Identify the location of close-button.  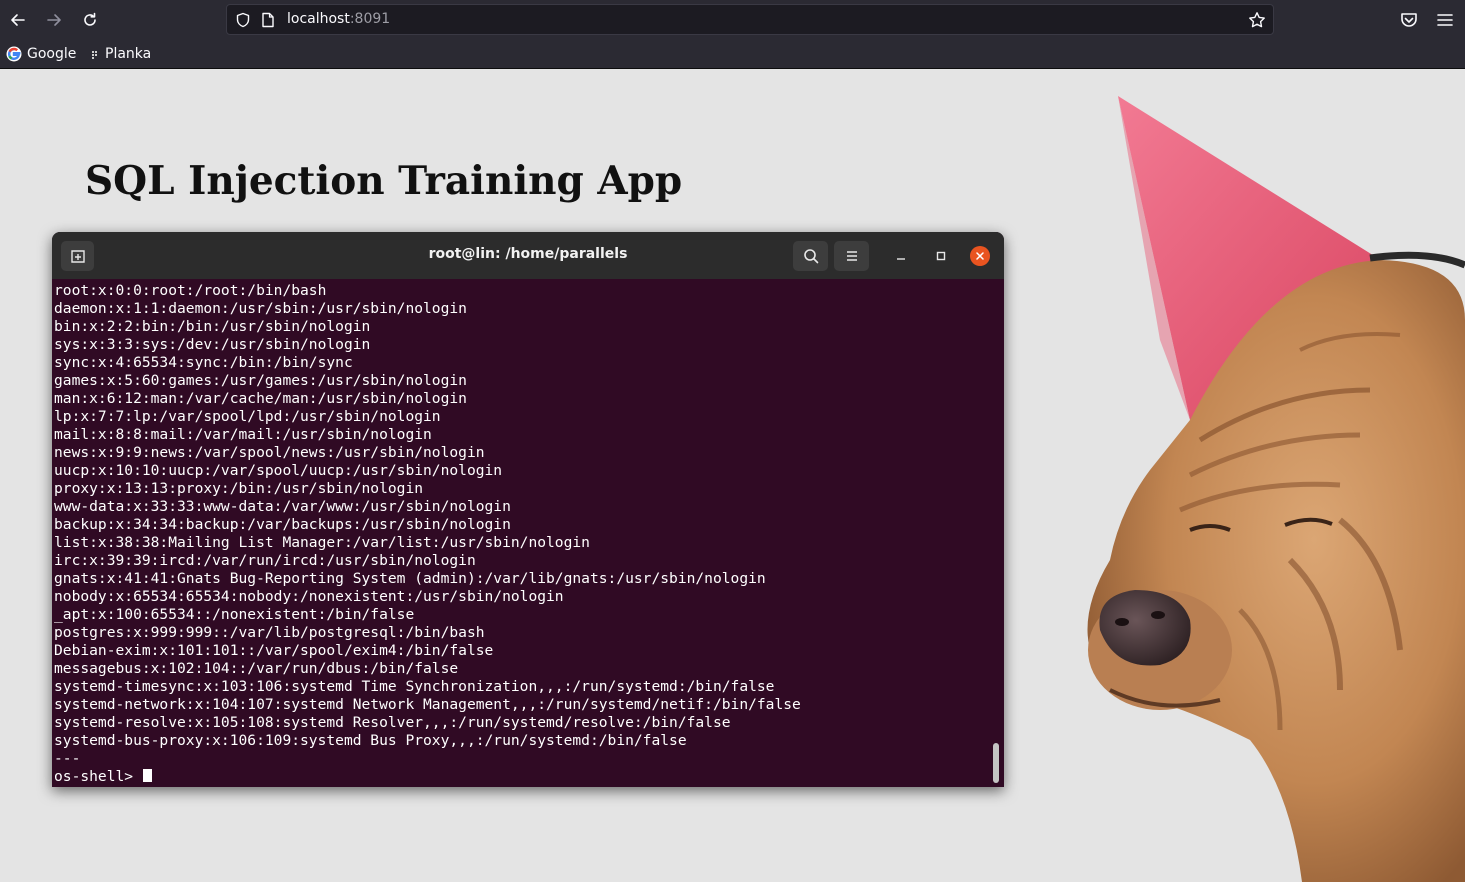
(980, 256).